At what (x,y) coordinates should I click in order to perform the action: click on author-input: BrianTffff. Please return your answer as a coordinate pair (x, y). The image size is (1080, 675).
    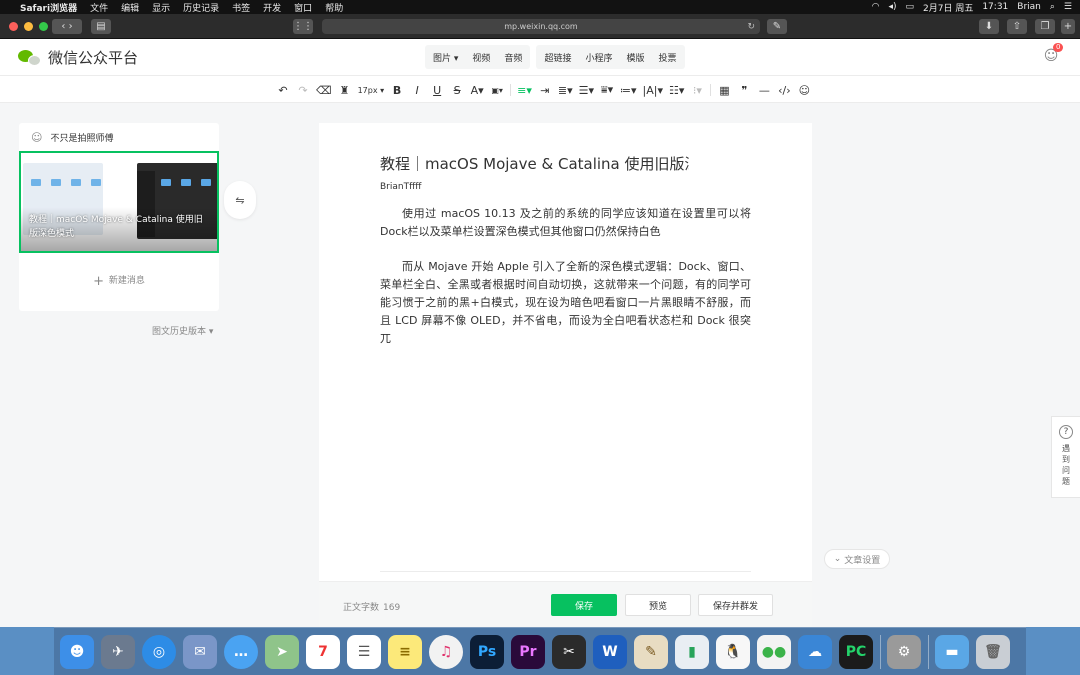
    Looking at the image, I should click on (401, 187).